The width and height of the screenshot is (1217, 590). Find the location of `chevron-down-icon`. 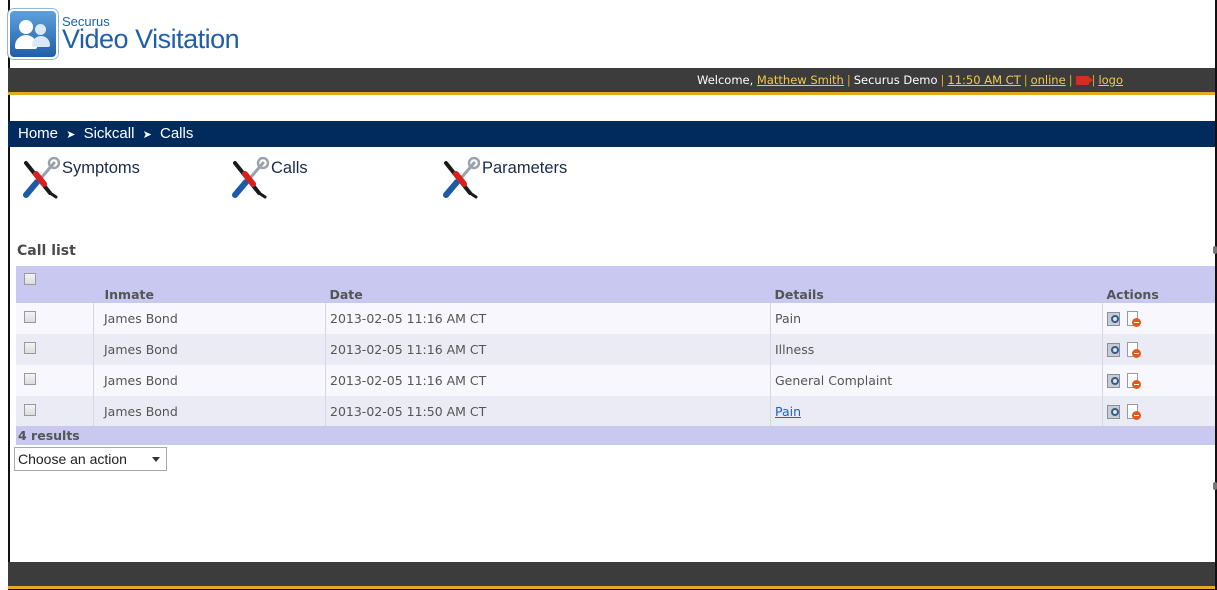

chevron-down-icon is located at coordinates (156, 459).